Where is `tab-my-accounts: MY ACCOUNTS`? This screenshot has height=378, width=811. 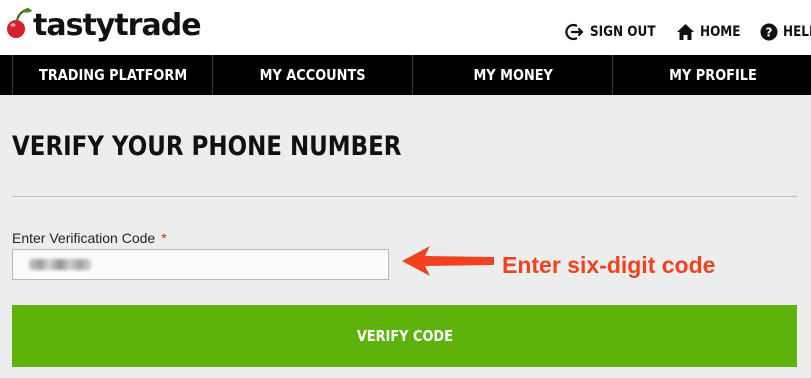 tab-my-accounts: MY ACCOUNTS is located at coordinates (312, 75).